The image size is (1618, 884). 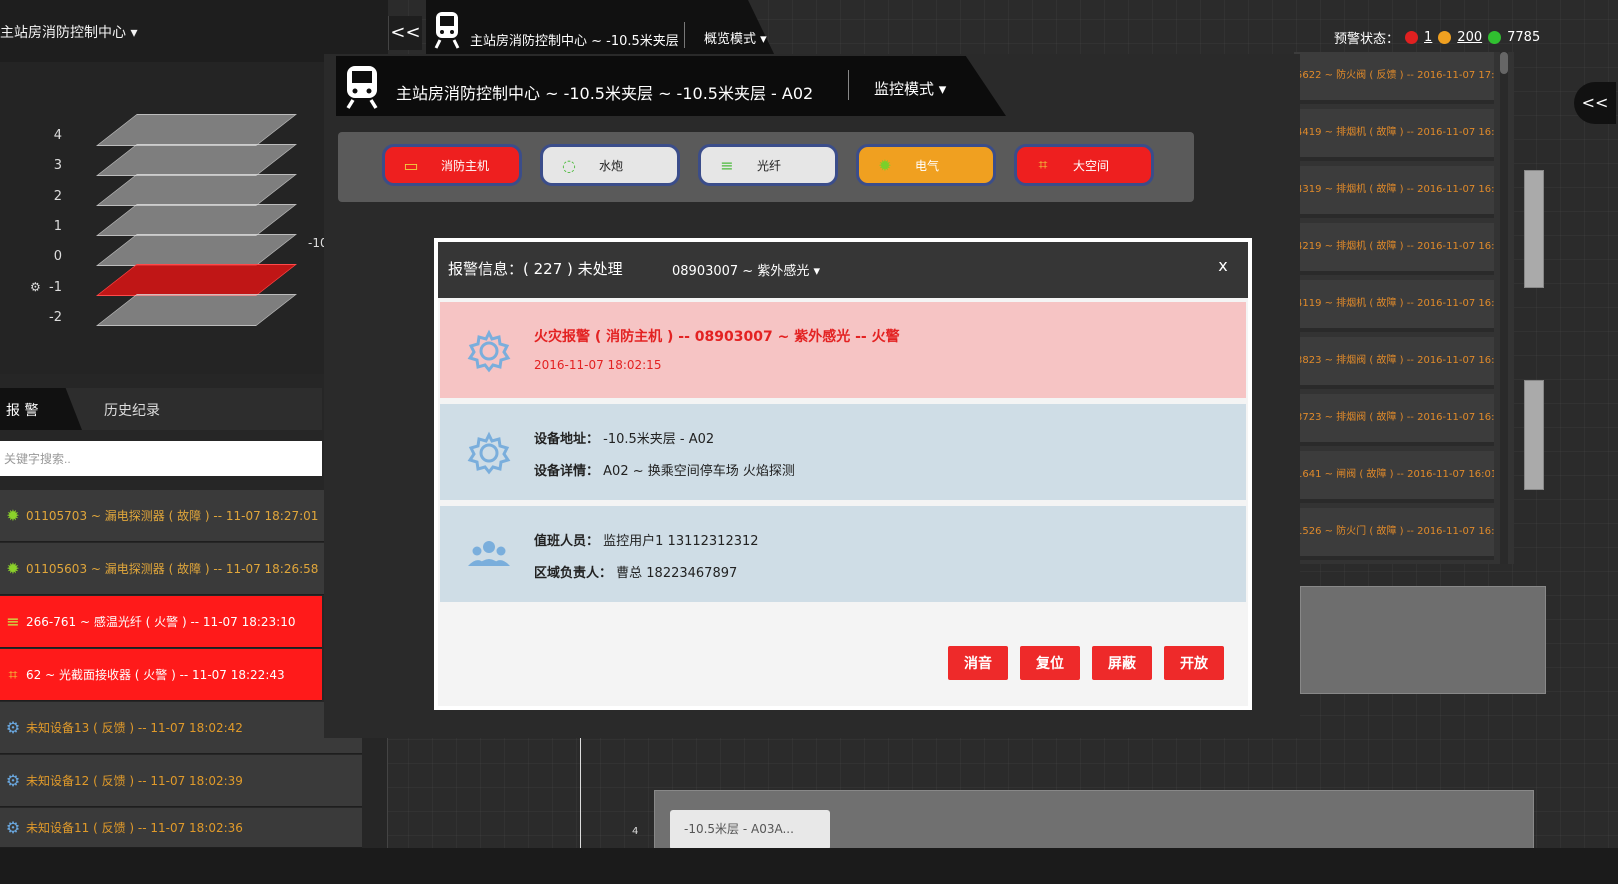 What do you see at coordinates (605, 93) in the screenshot?
I see `monitor-title: 主站房消防控制中心 ~ -10.5米夹层 ~ -10.5米夹层 - A02` at bounding box center [605, 93].